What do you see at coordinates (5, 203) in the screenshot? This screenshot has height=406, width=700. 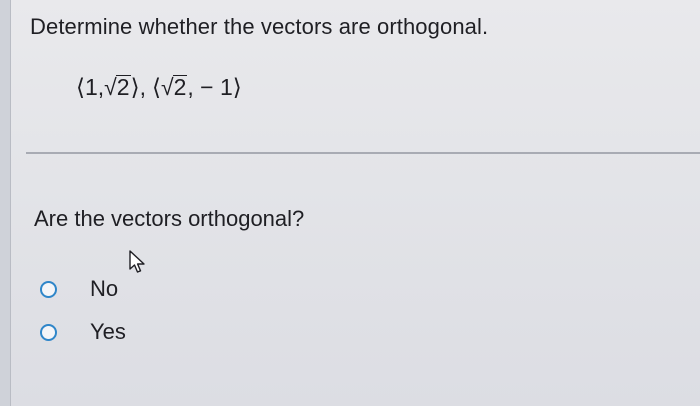 I see `left-edge-strip` at bounding box center [5, 203].